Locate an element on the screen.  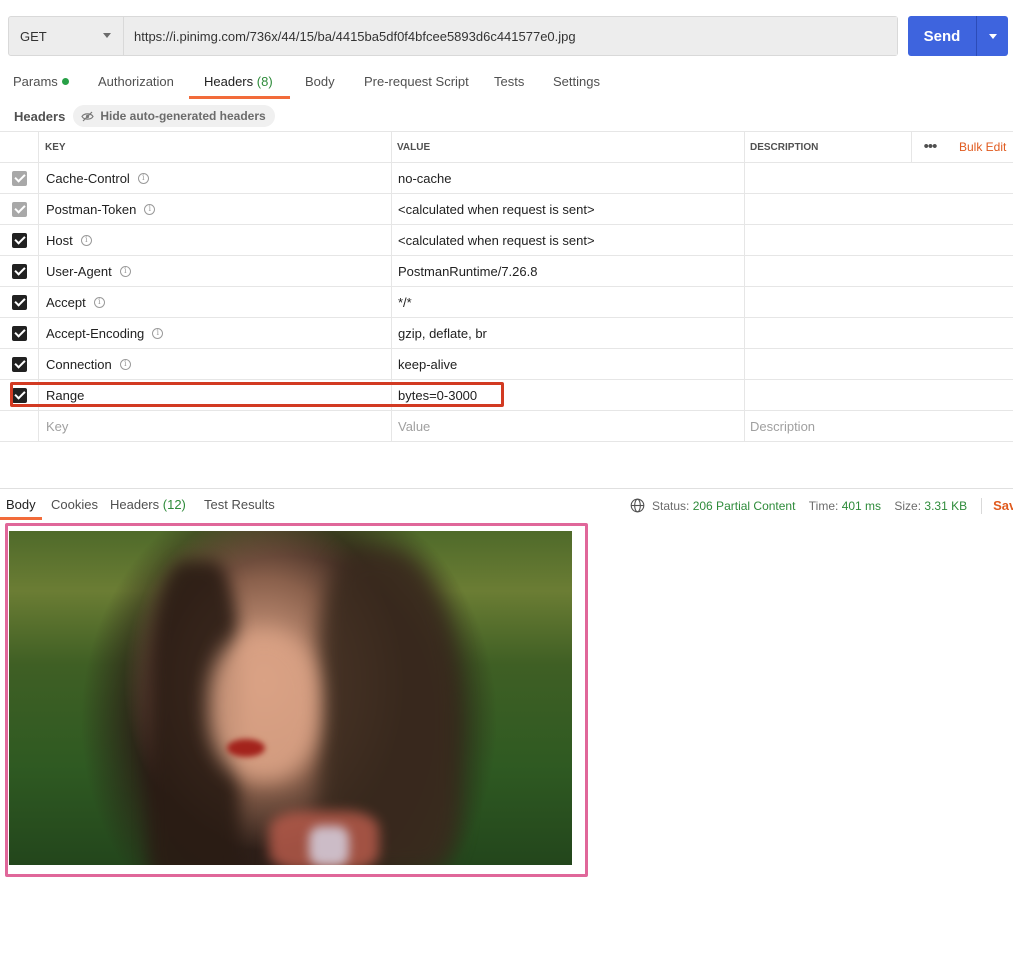
new-key-input: Key is located at coordinates (215, 426).